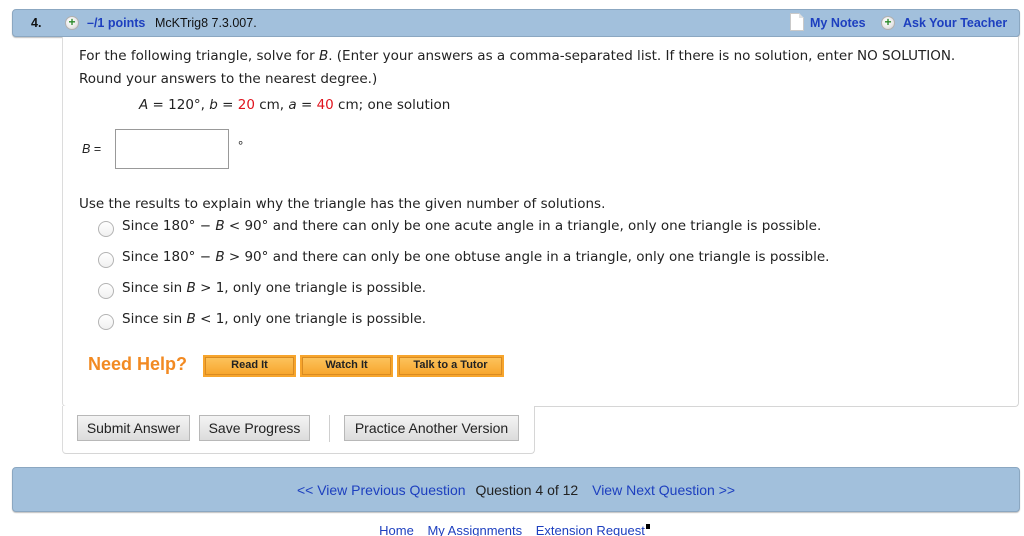  Describe the element at coordinates (133, 428) in the screenshot. I see `submit-answer-button: Submit Answer` at that location.